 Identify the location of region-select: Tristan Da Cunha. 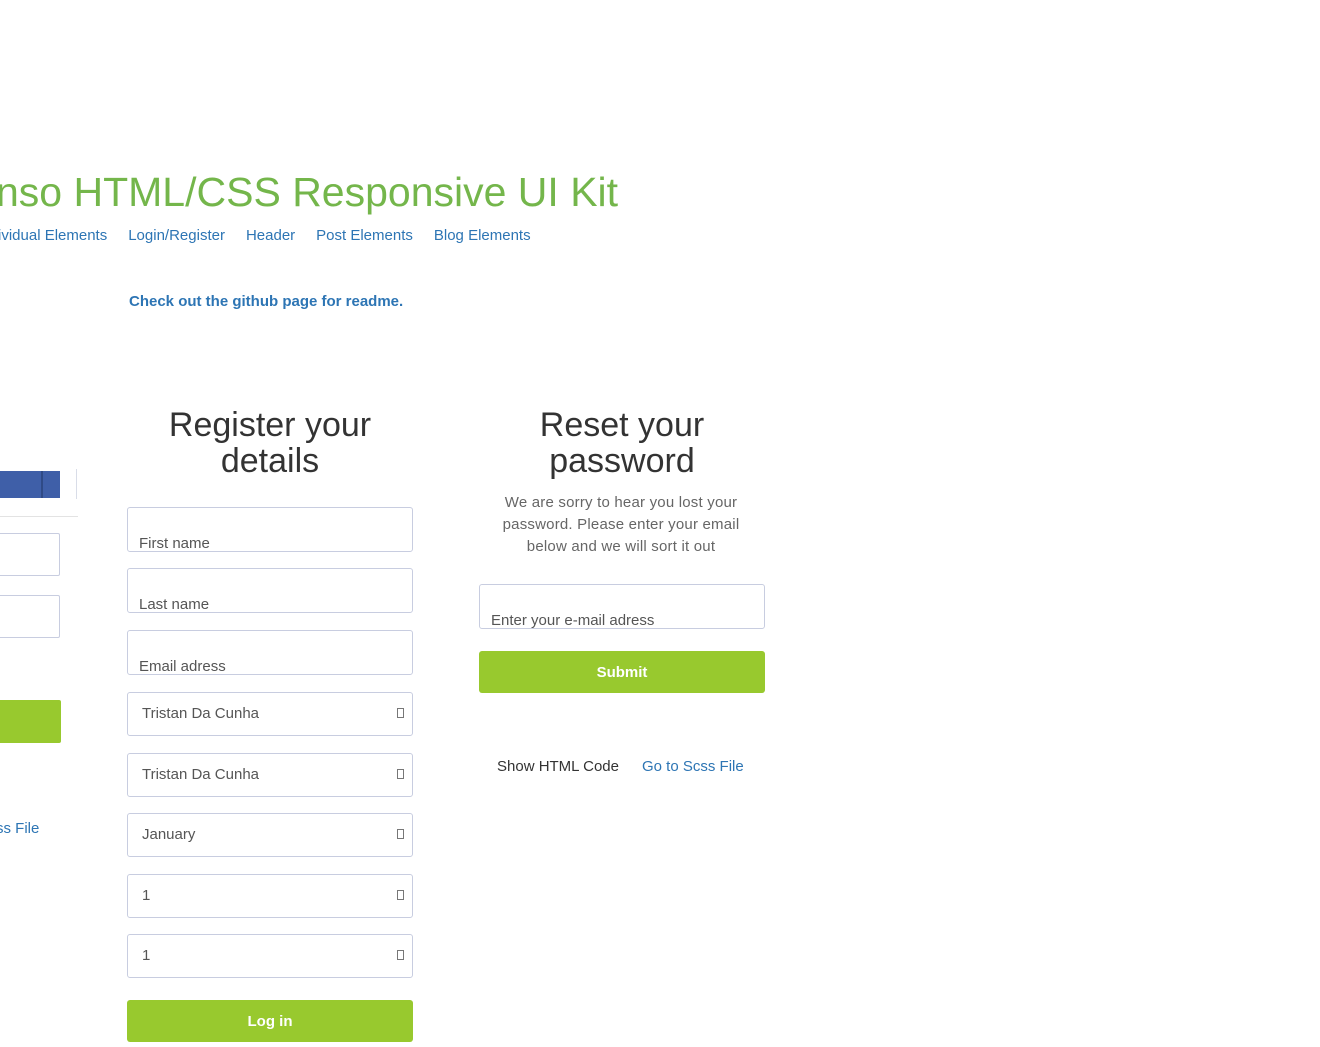
(270, 775).